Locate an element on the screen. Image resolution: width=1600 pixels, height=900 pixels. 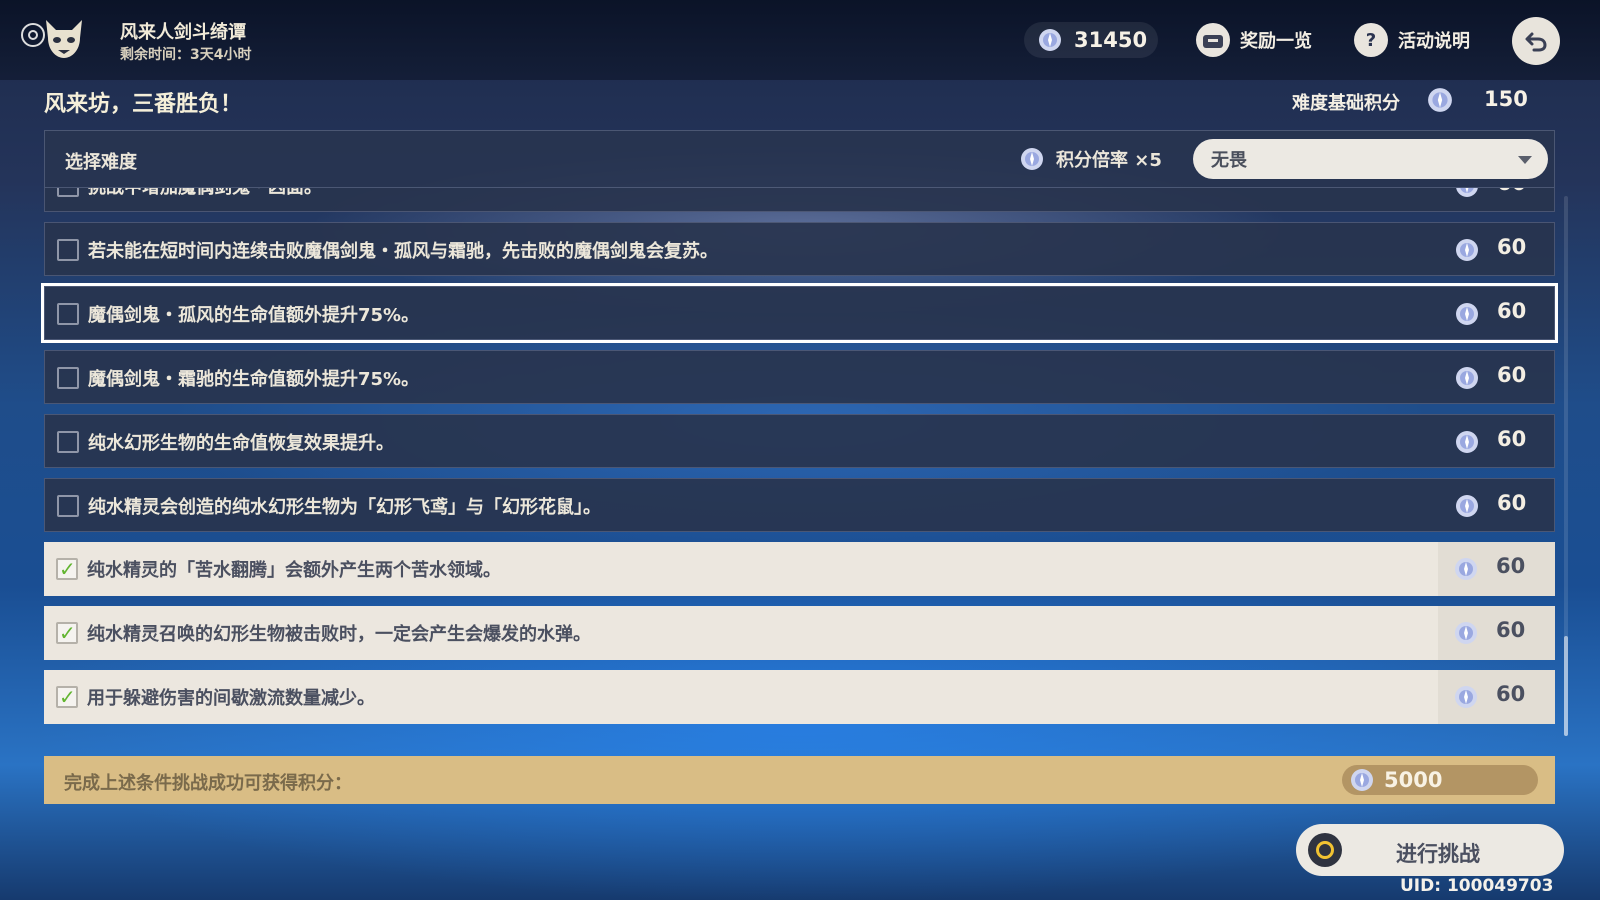
condition-text: 用于躲避伤害的间歇激流数量减少。 is located at coordinates (231, 698).